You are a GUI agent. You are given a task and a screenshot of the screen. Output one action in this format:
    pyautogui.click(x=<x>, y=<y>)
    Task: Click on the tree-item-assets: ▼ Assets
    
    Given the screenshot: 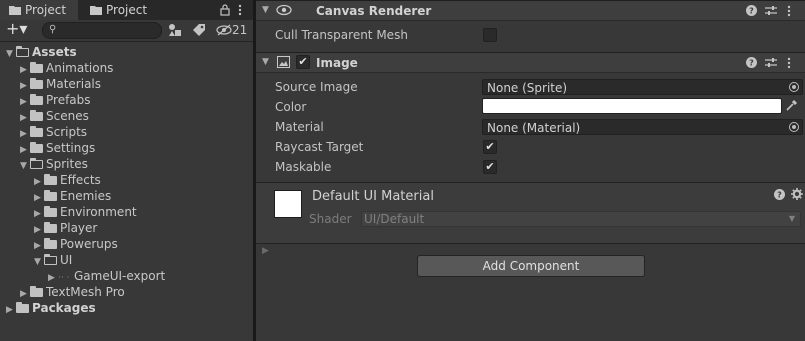 What is the action you would take?
    pyautogui.click(x=126, y=52)
    